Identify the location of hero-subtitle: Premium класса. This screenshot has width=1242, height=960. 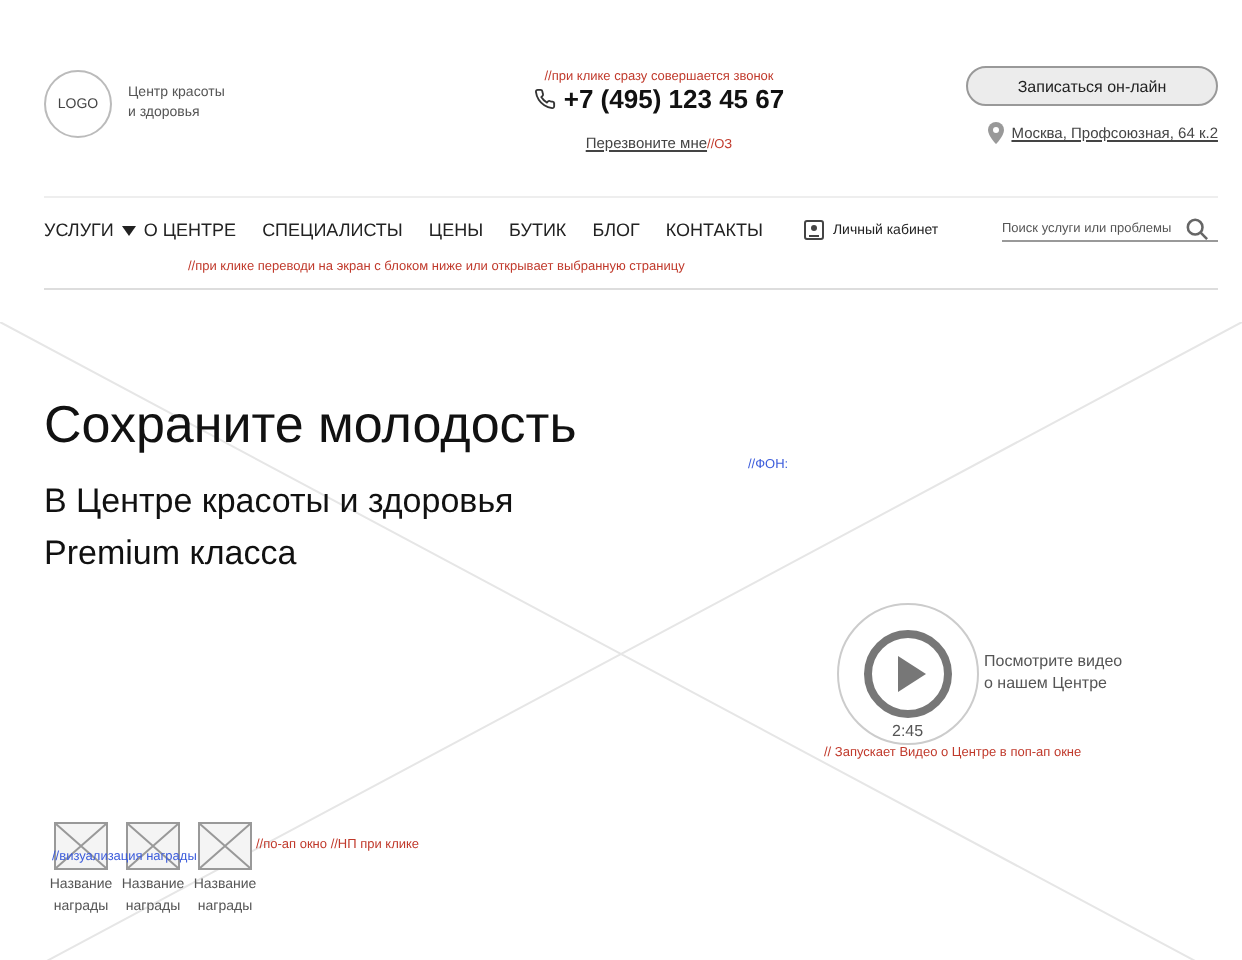
(171, 554).